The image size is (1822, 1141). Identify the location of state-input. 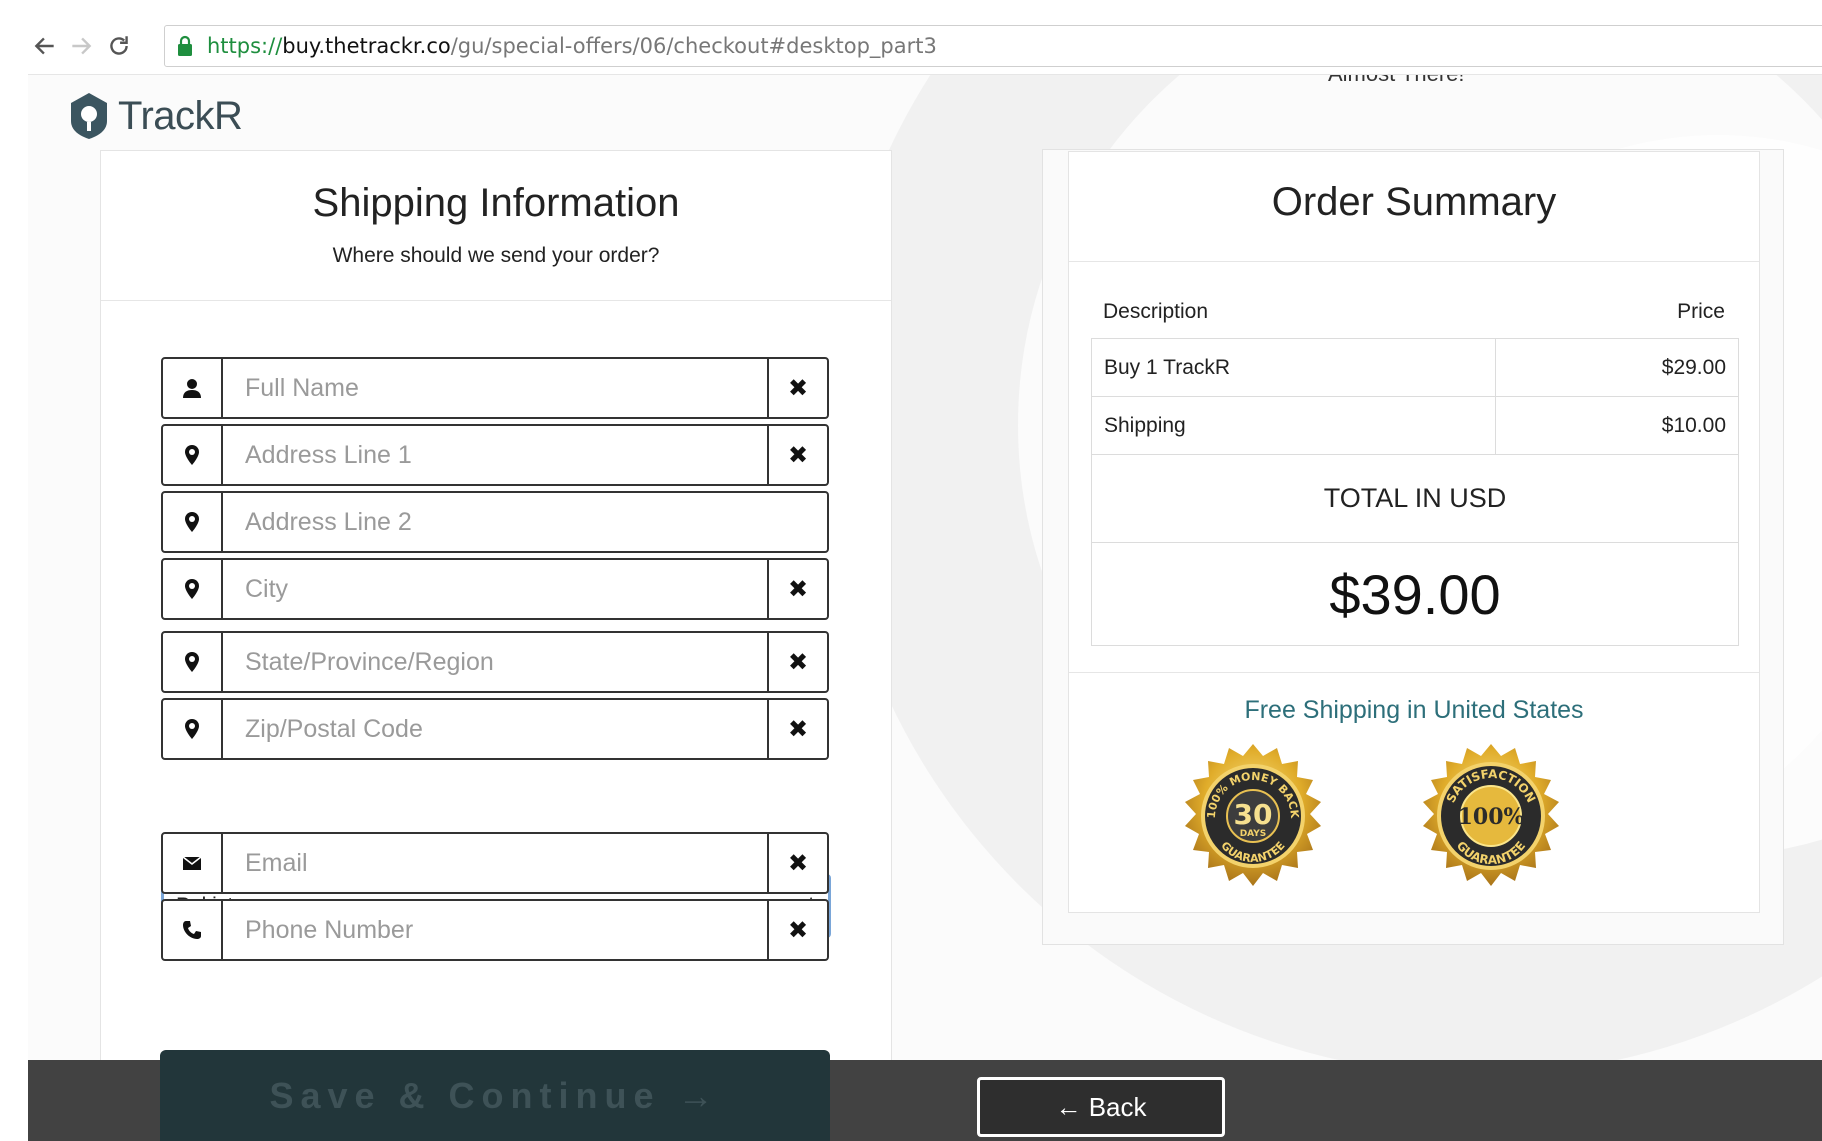
(495, 662).